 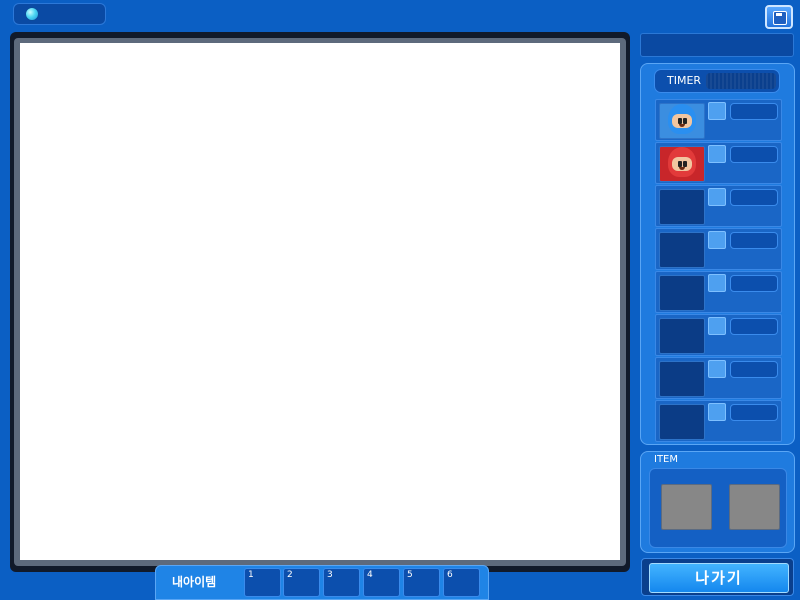 I want to click on exit-button-label: 나가기, so click(x=719, y=578).